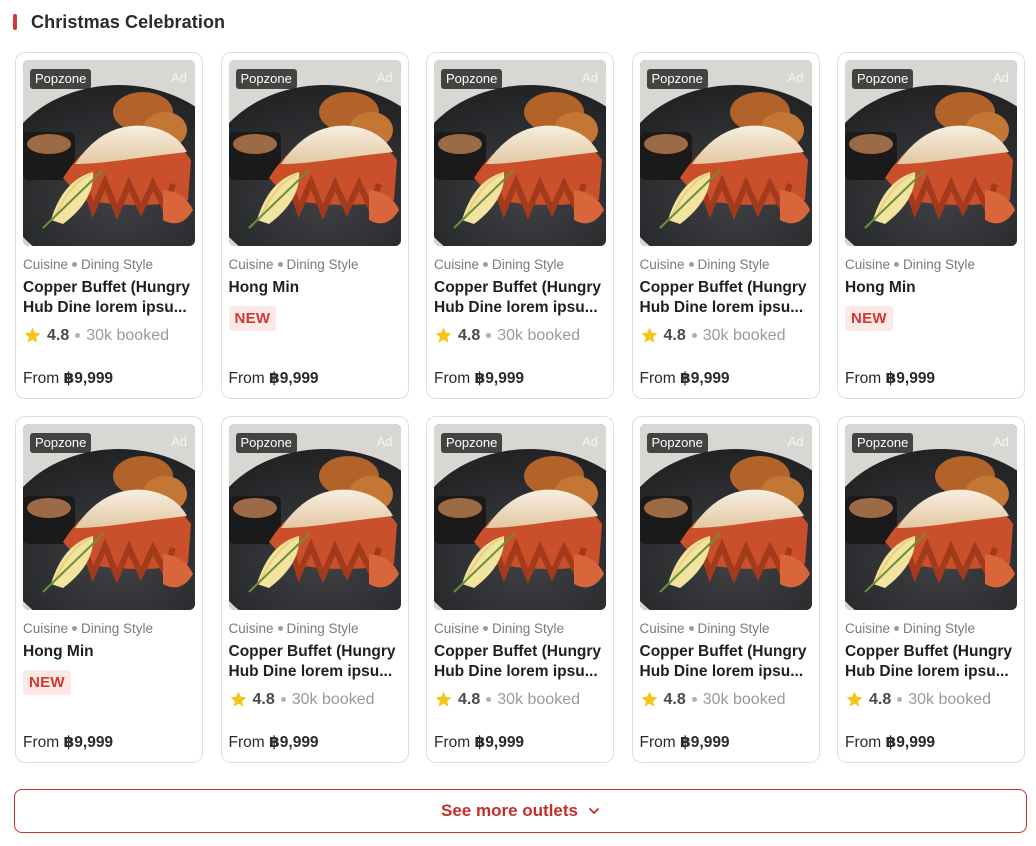 The width and height of the screenshot is (1036, 846). I want to click on chevron-down-icon, so click(594, 811).